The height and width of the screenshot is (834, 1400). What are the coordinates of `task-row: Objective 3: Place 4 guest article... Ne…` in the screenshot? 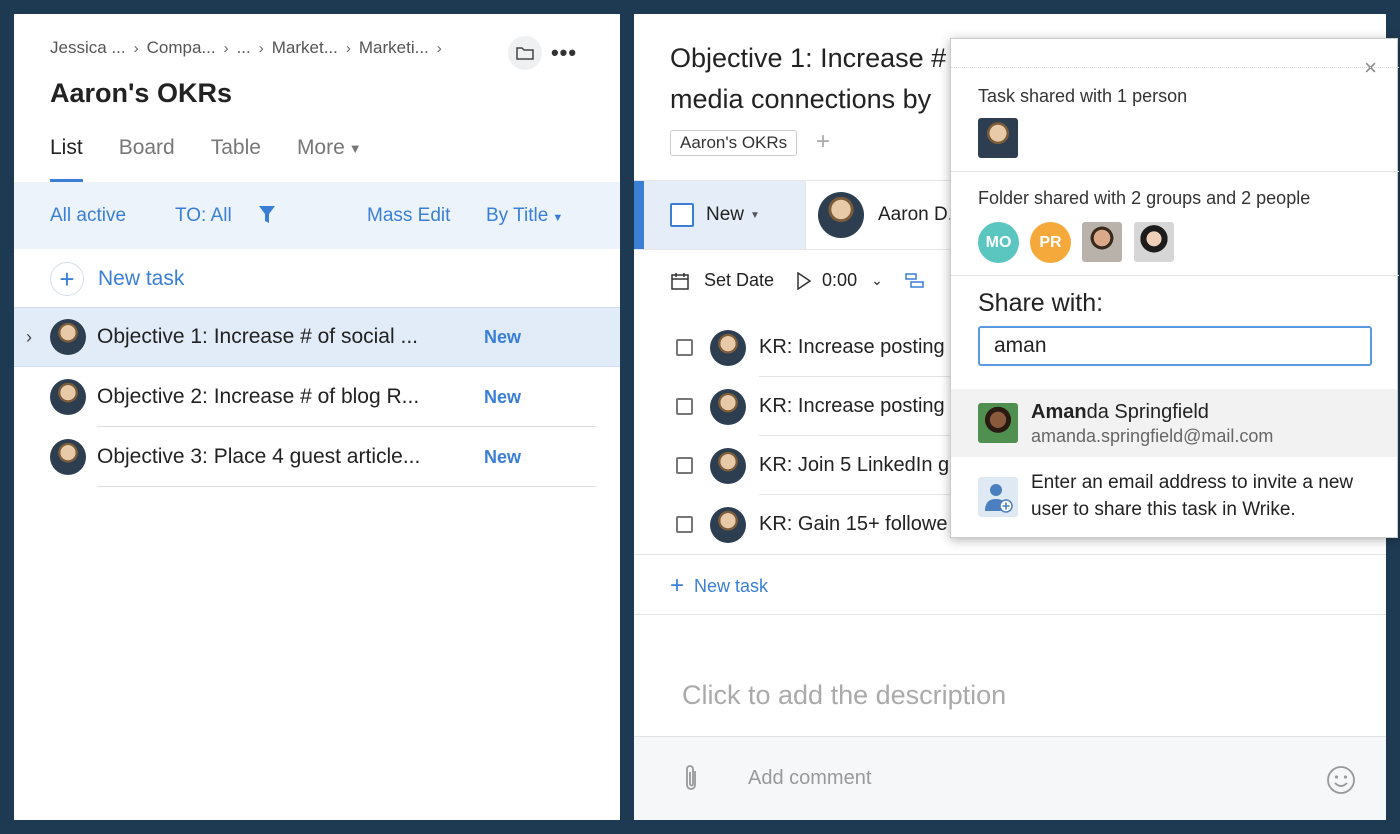 It's located at (317, 457).